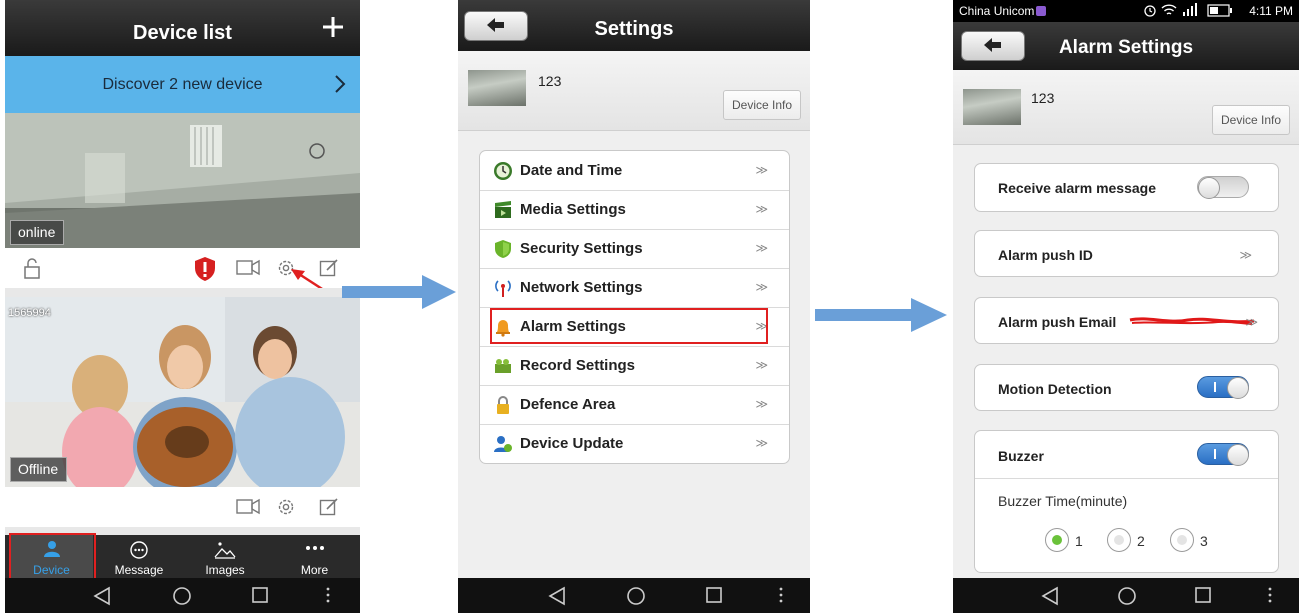 This screenshot has width=1302, height=613. I want to click on motion-detection-toggle, so click(1223, 387).